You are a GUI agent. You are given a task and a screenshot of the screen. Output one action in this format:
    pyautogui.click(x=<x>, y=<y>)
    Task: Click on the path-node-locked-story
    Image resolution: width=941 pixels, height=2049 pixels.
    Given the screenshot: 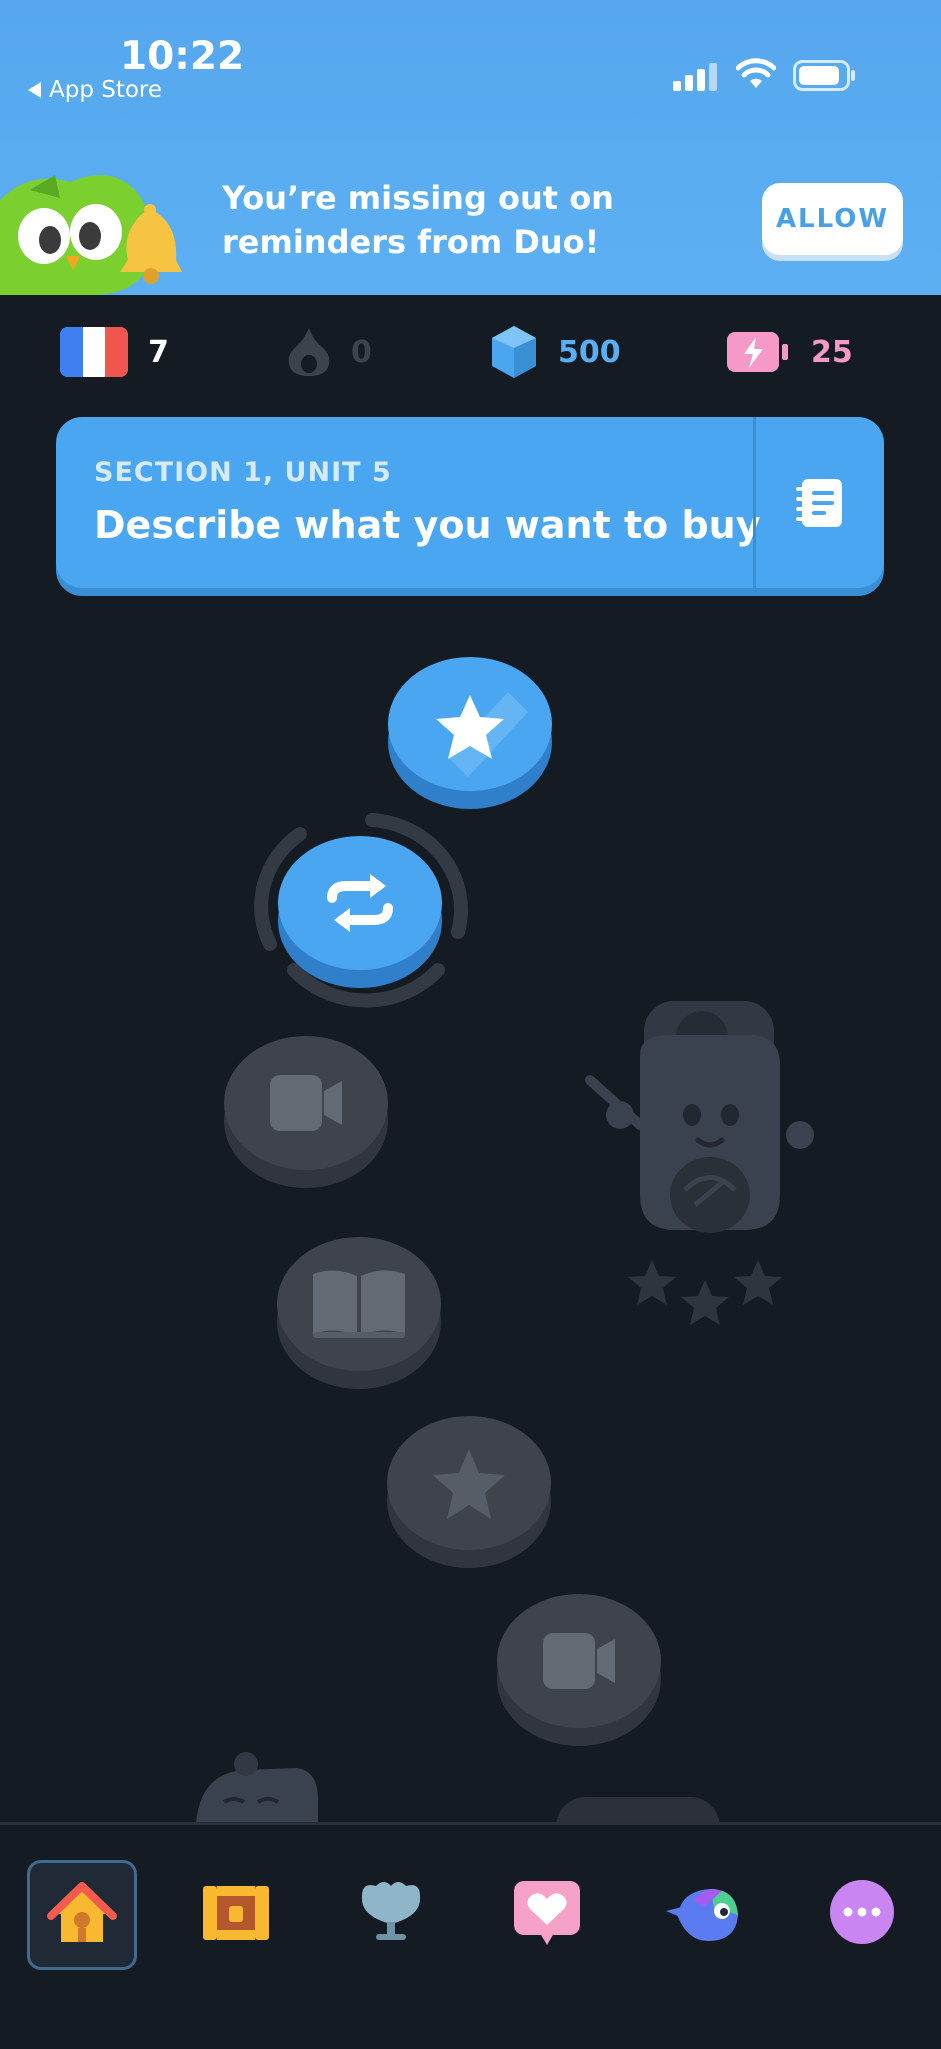 What is the action you would take?
    pyautogui.click(x=359, y=1313)
    